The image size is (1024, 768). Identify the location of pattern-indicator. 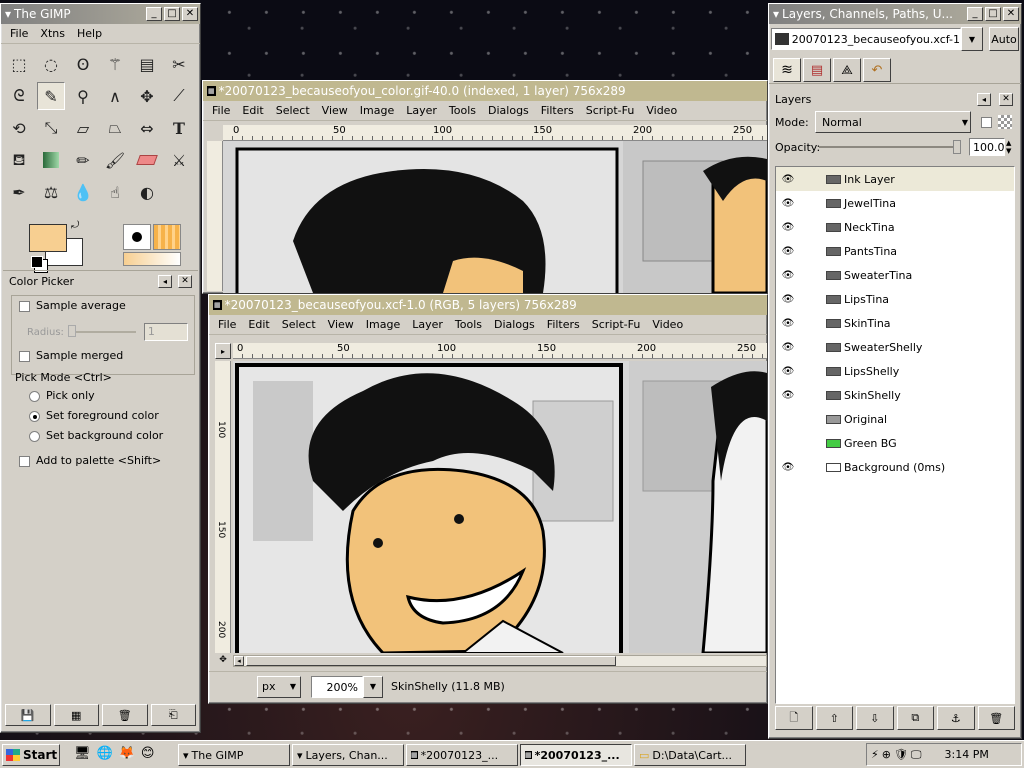
(167, 237).